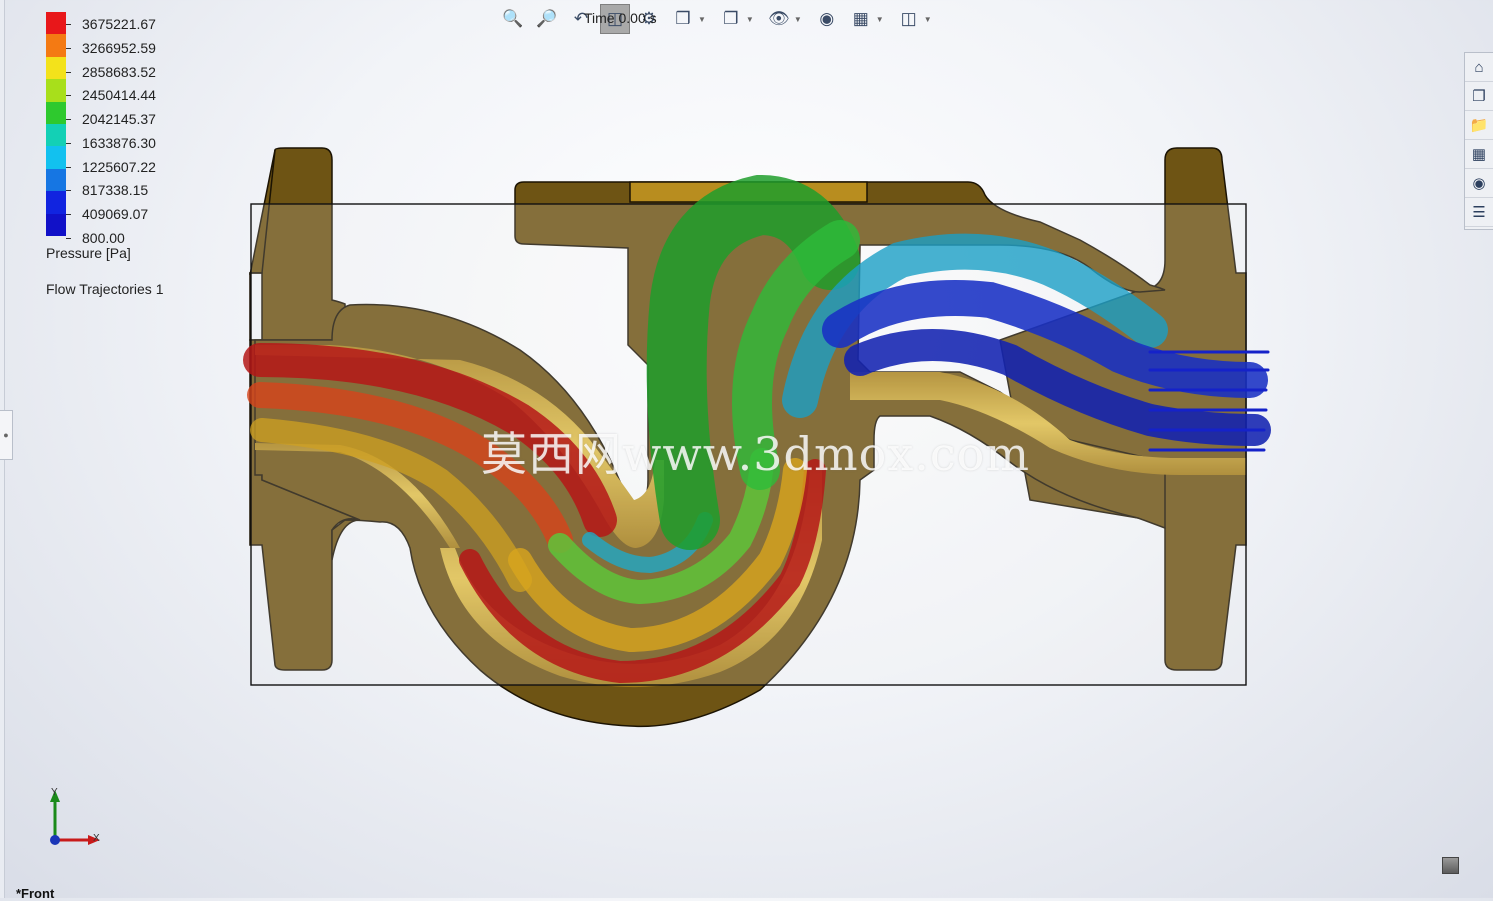 This screenshot has width=1493, height=901. What do you see at coordinates (54, 792) in the screenshot?
I see `triad-y-label: Y` at bounding box center [54, 792].